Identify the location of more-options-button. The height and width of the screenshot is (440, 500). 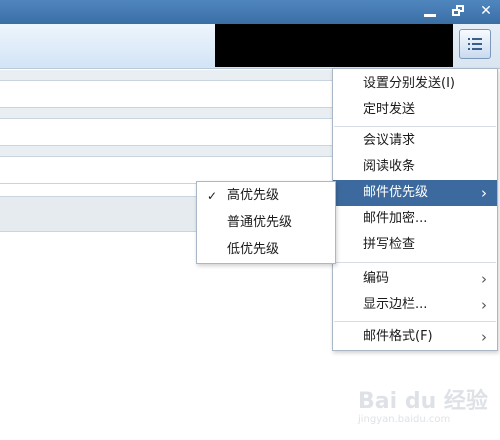
(475, 44).